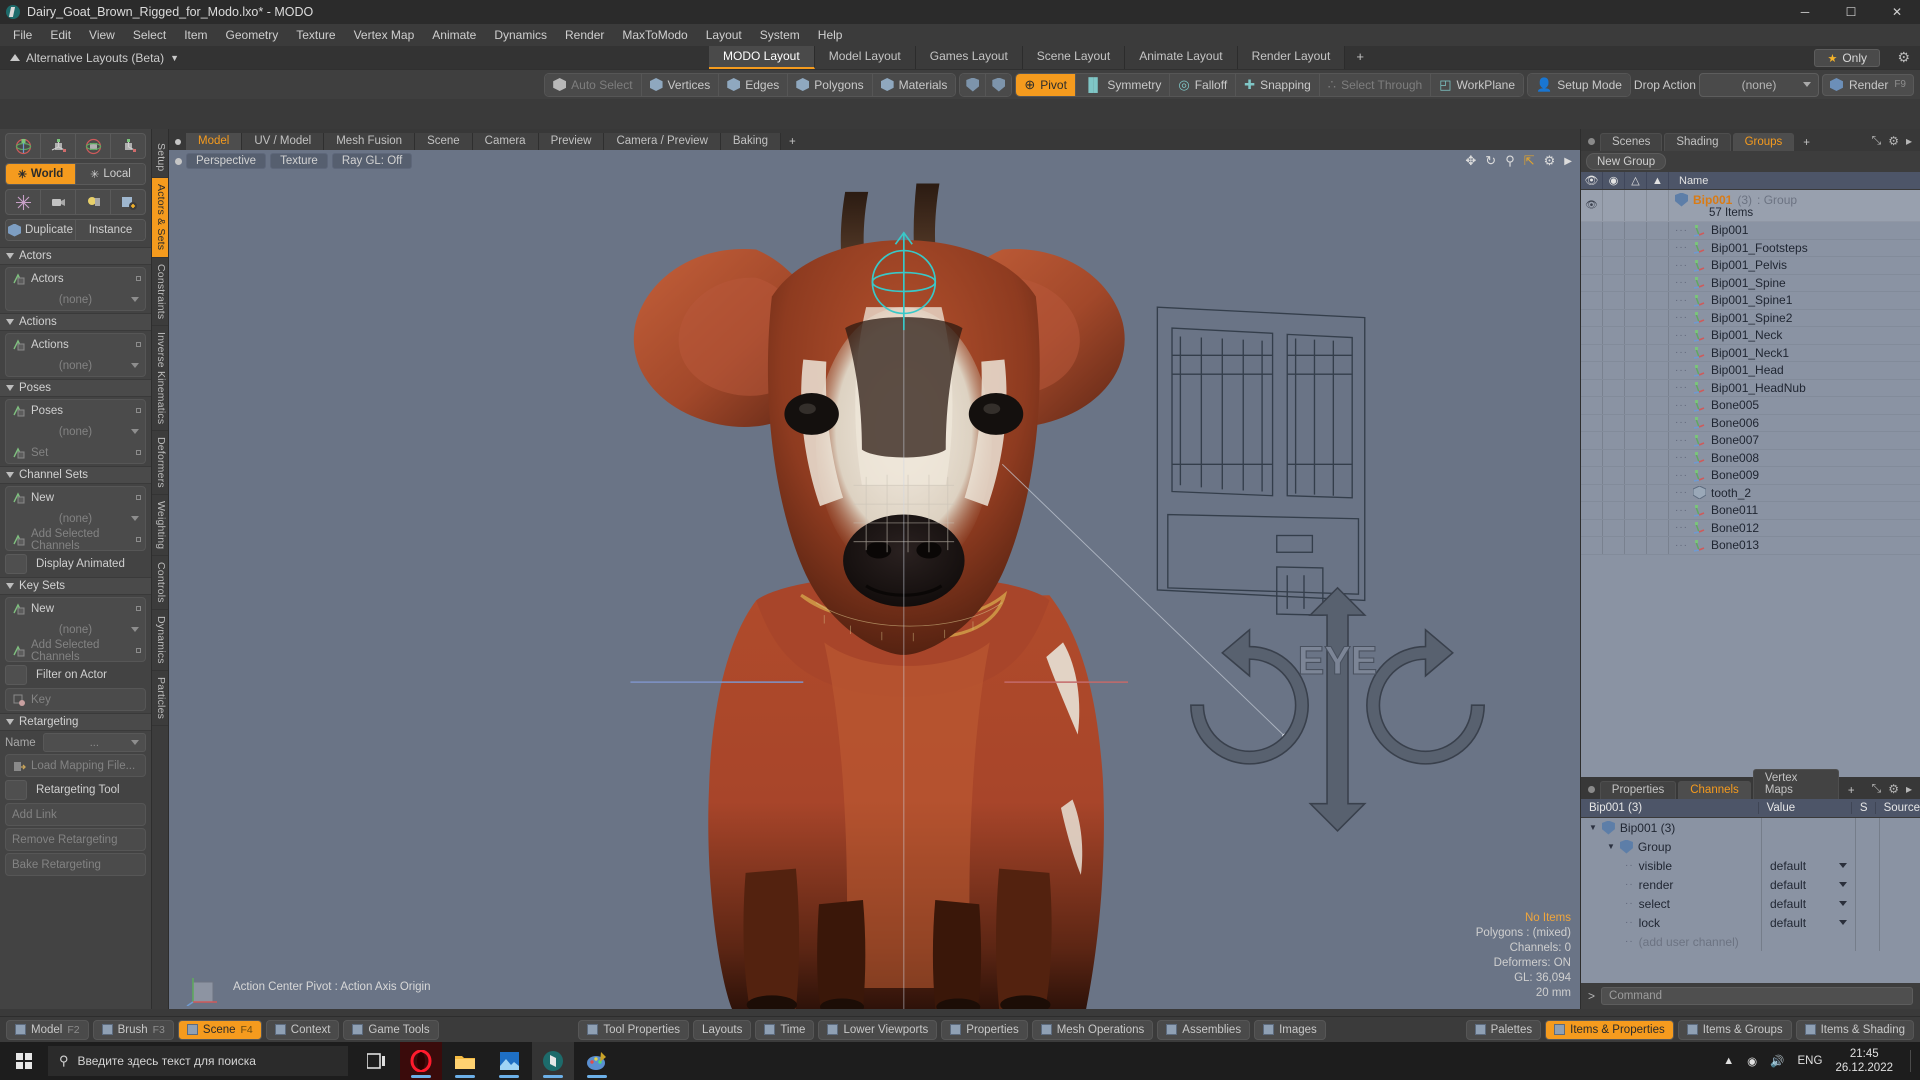 This screenshot has width=1920, height=1080. What do you see at coordinates (1750, 283) in the screenshot?
I see `list-item: ··· Bip001_Spine` at bounding box center [1750, 283].